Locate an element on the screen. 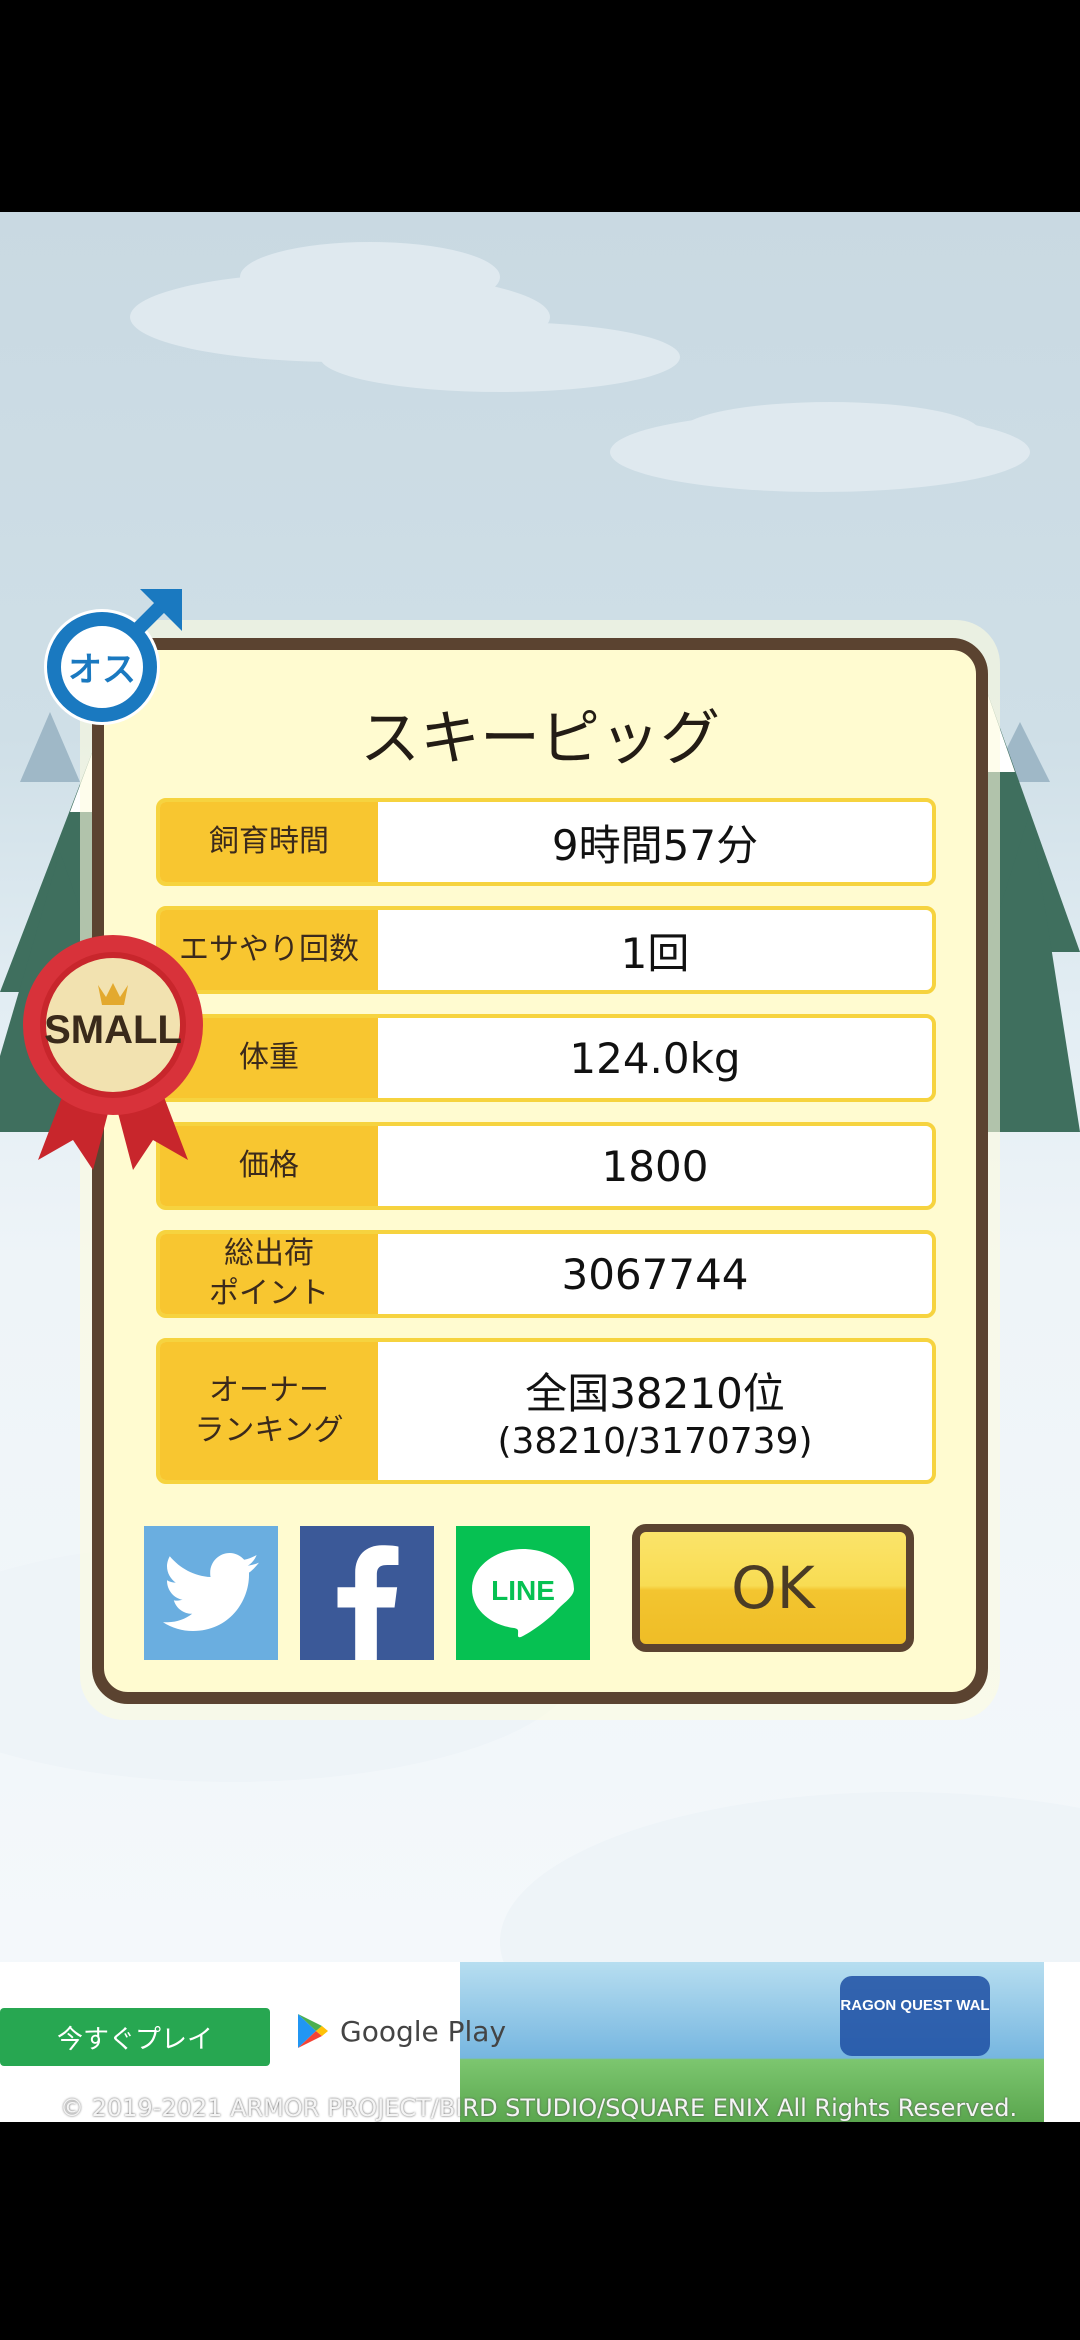 The height and width of the screenshot is (2340, 1080). pet-name-title: スキーピッグ is located at coordinates (540, 739).